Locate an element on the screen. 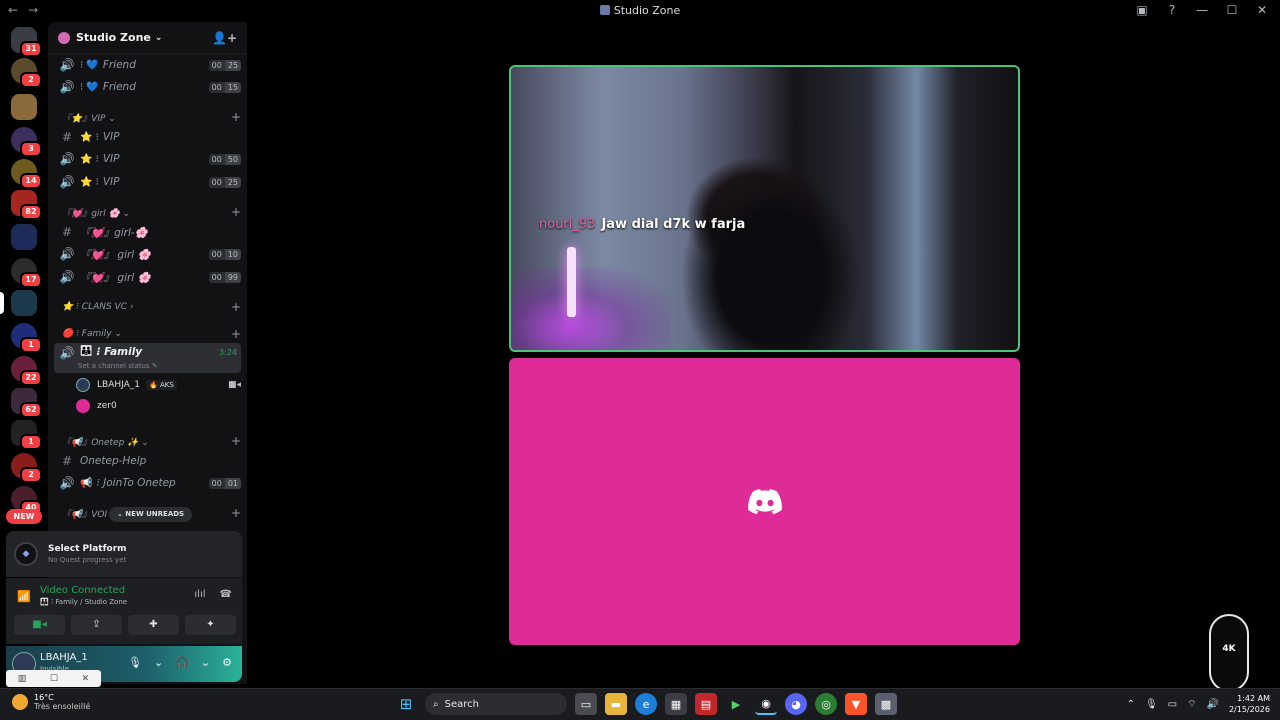  screen-share-button: ⇪ is located at coordinates (96, 625).